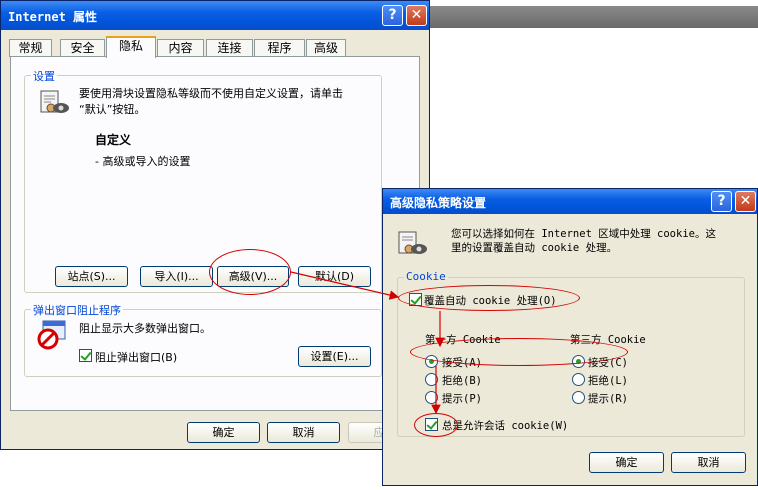  I want to click on annotation-arrows, so click(367, 343).